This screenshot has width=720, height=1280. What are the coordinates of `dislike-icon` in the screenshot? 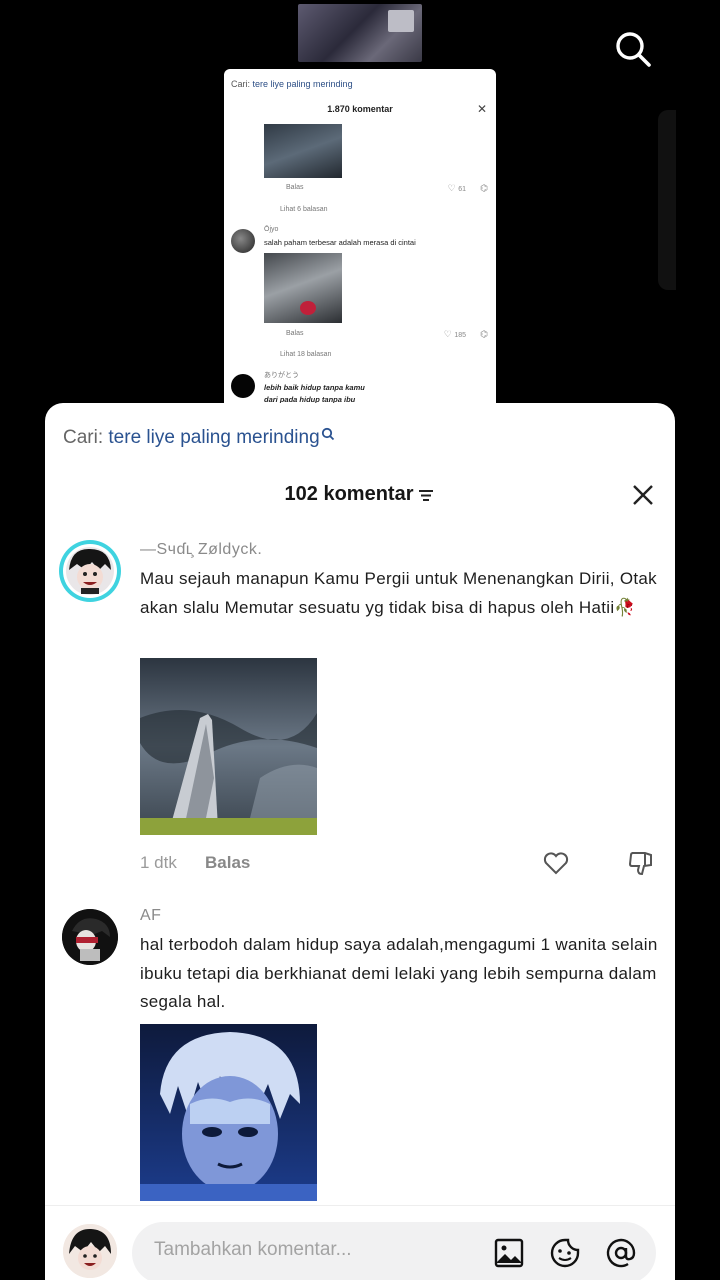 It's located at (640, 864).